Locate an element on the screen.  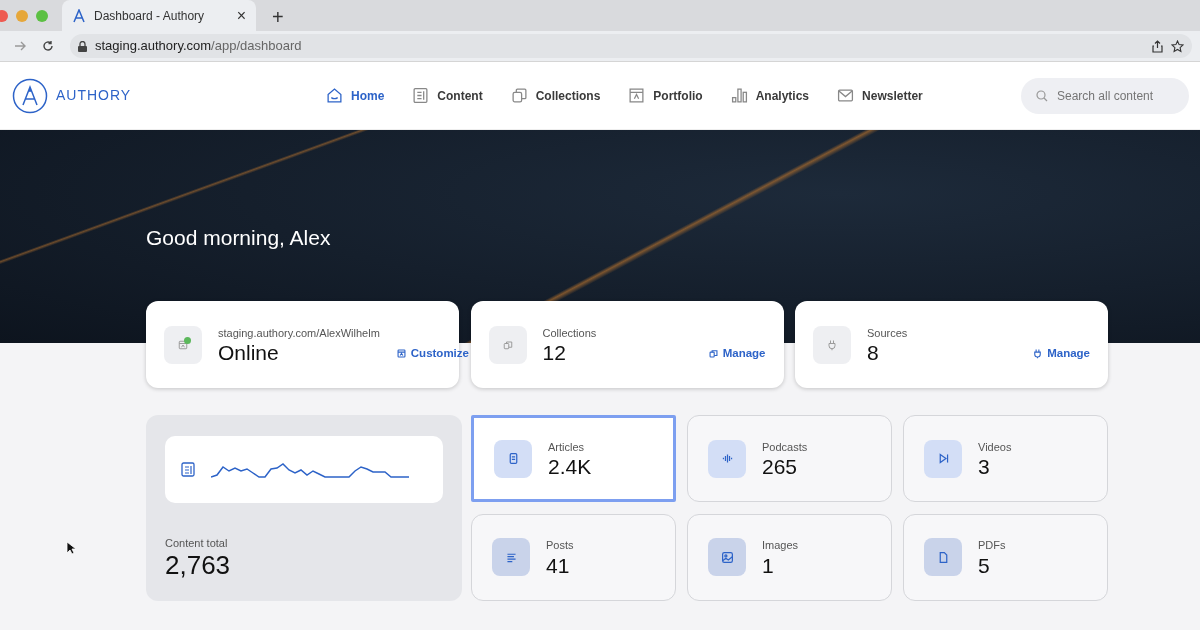
bar-chart-icon is located at coordinates (739, 95).